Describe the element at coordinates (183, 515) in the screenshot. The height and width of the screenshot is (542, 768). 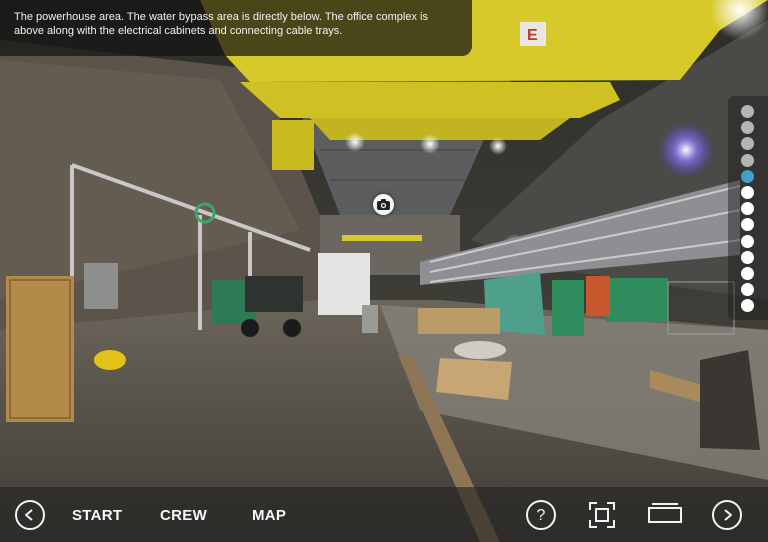
I see `crew-link: CREW` at that location.